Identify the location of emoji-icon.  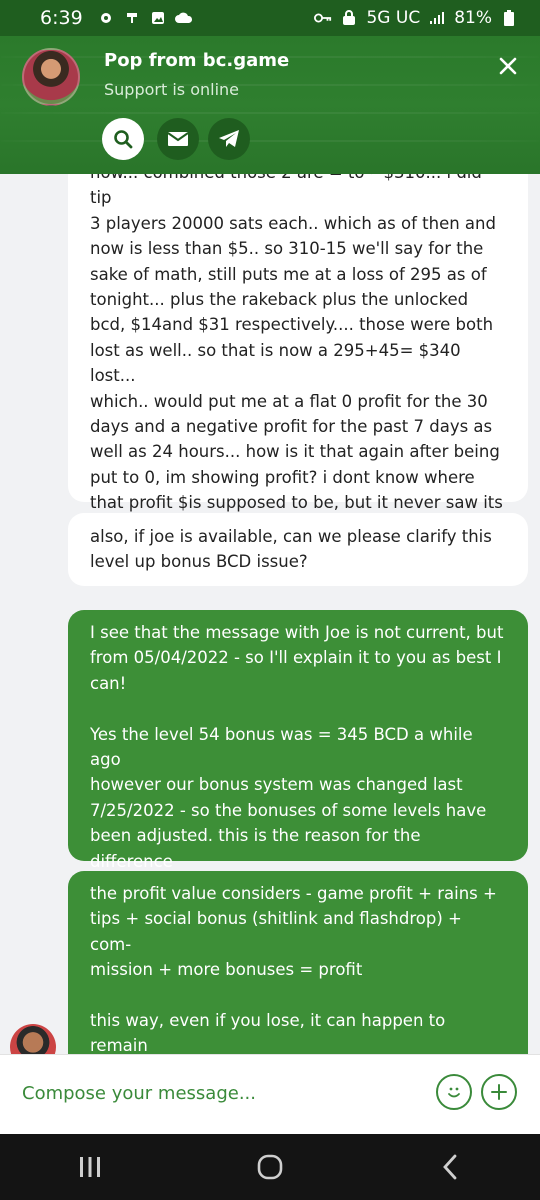
(454, 1092).